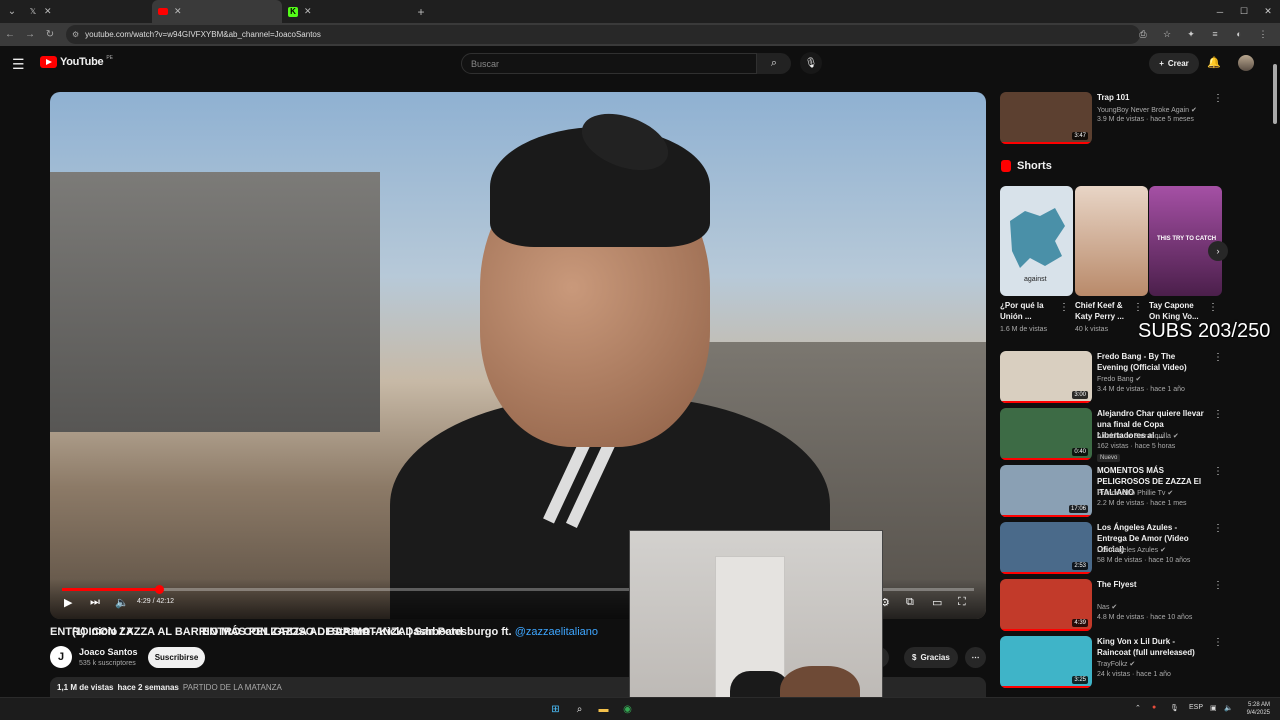 This screenshot has height=720, width=1280. I want to click on more-actions-button: ⋯, so click(975, 657).